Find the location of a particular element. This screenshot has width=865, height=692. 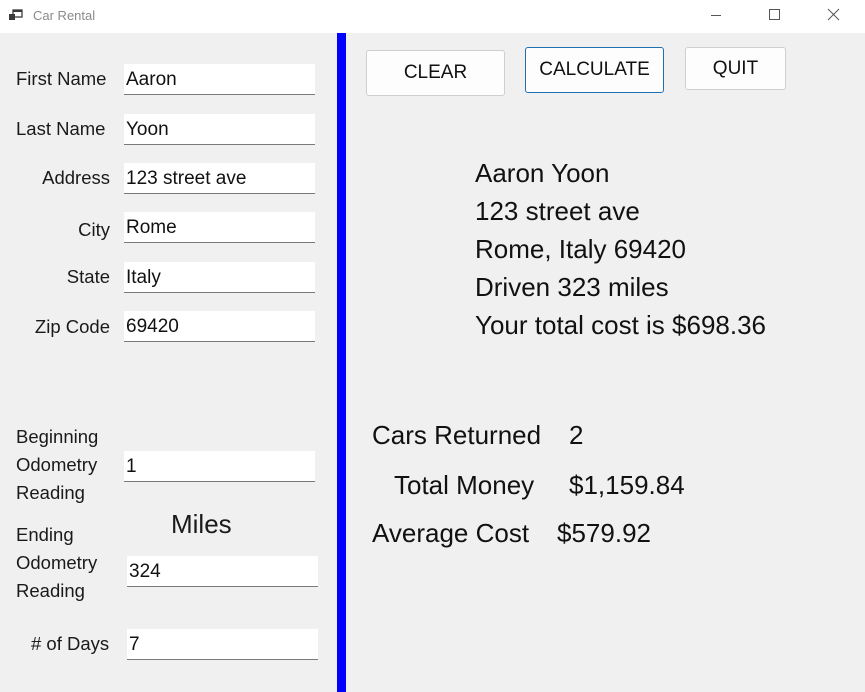

cars-returned-label: Cars Returned is located at coordinates (457, 435).